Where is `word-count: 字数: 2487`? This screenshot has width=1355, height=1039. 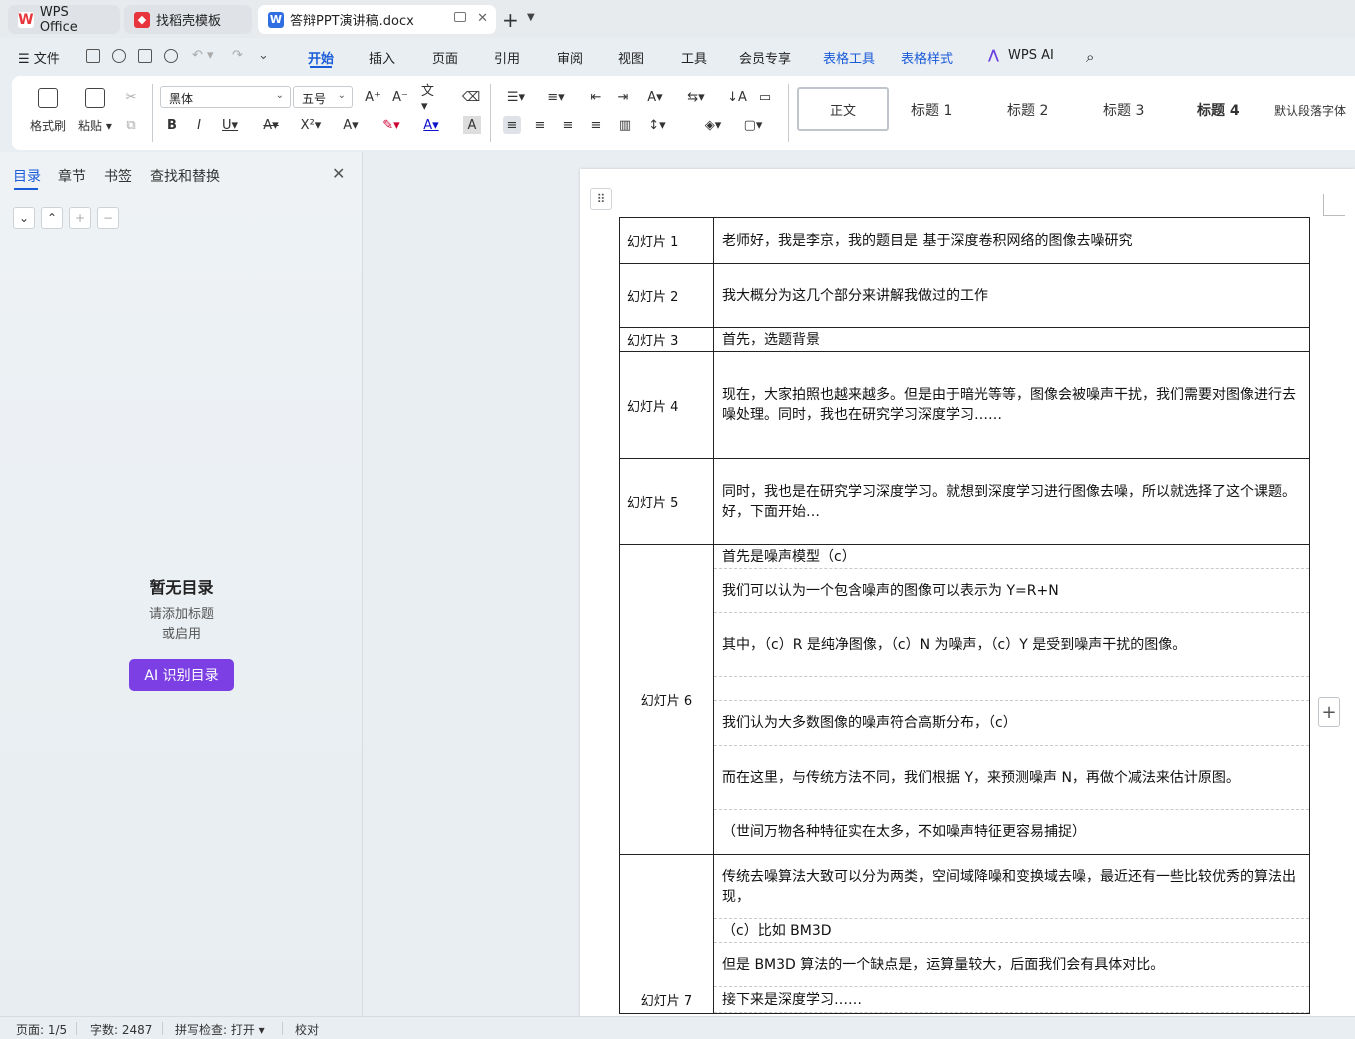 word-count: 字数: 2487 is located at coordinates (121, 1029).